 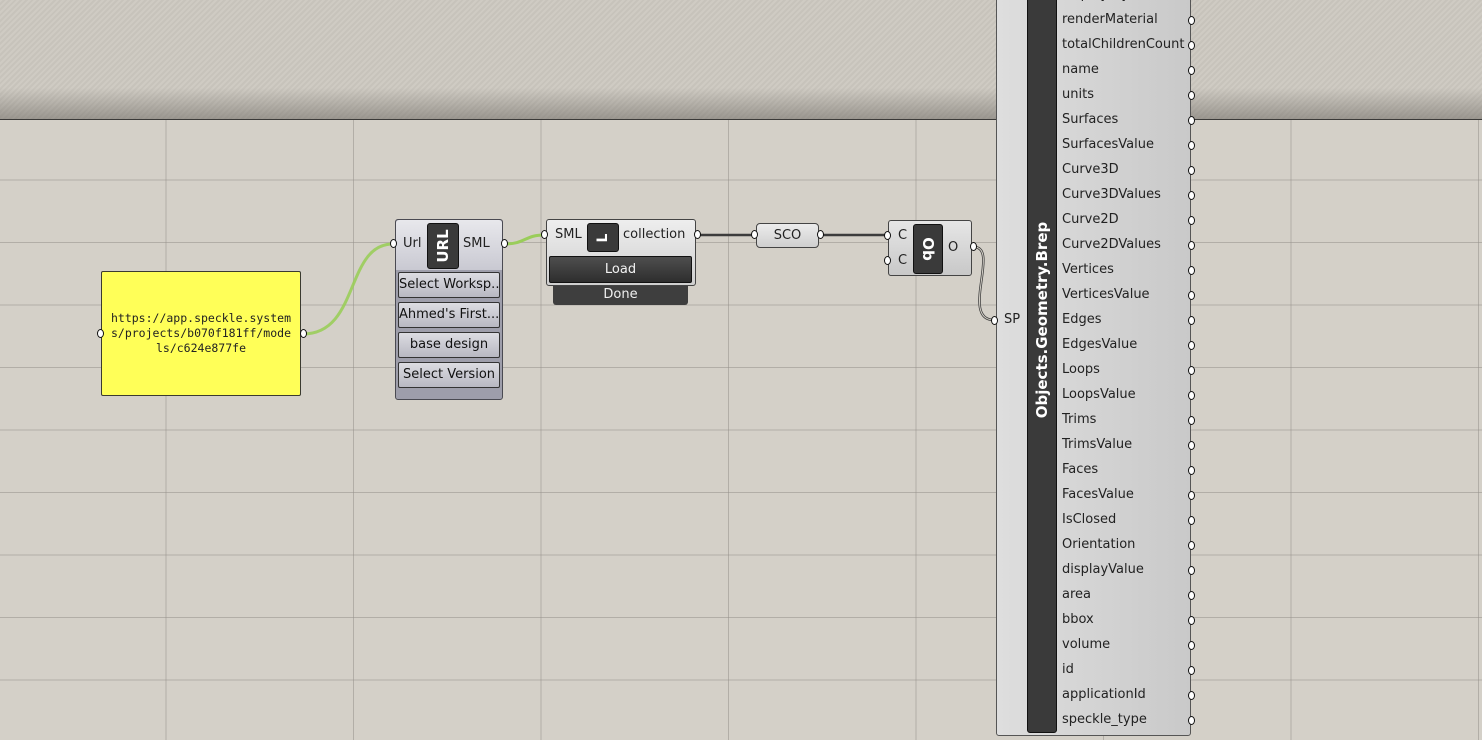 What do you see at coordinates (348, 289) in the screenshot?
I see `wire-panel-to-url` at bounding box center [348, 289].